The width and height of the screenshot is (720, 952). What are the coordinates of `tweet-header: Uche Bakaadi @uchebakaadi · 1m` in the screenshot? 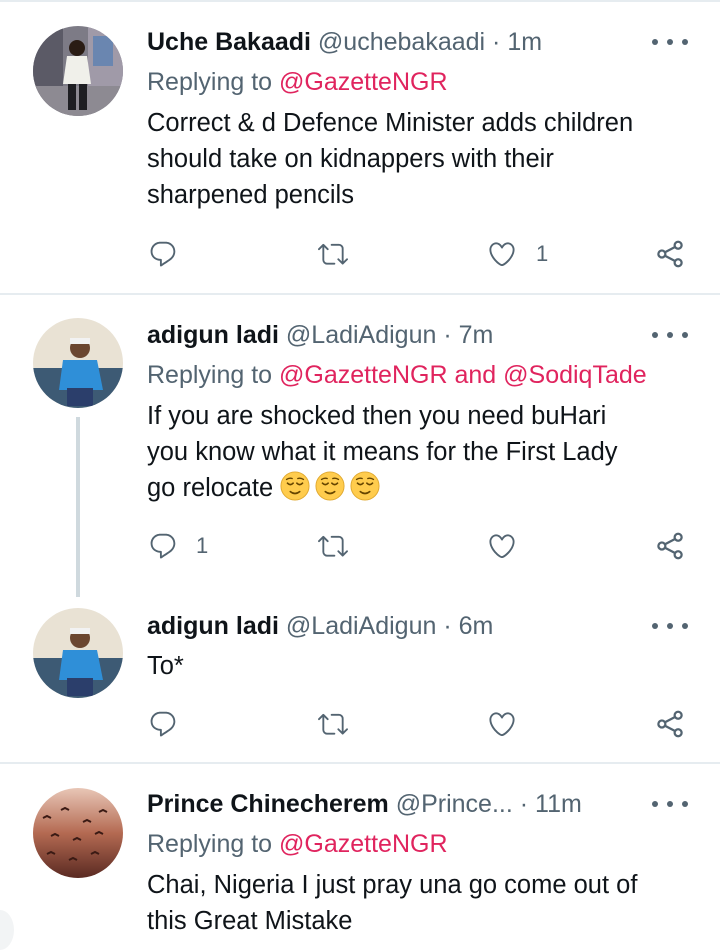 It's located at (344, 42).